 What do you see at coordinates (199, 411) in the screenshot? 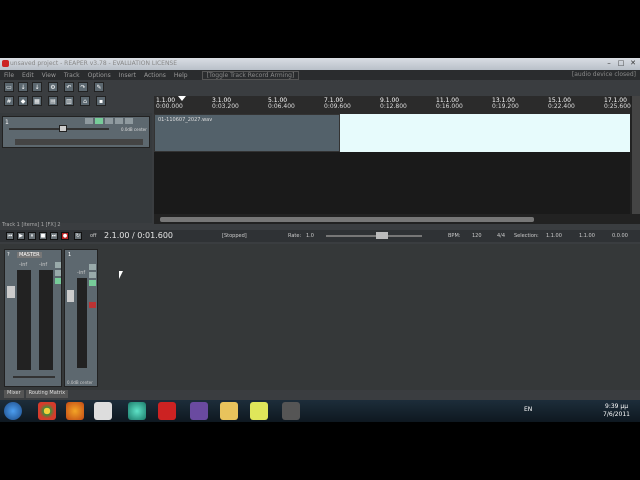
I see `media-app-icon` at bounding box center [199, 411].